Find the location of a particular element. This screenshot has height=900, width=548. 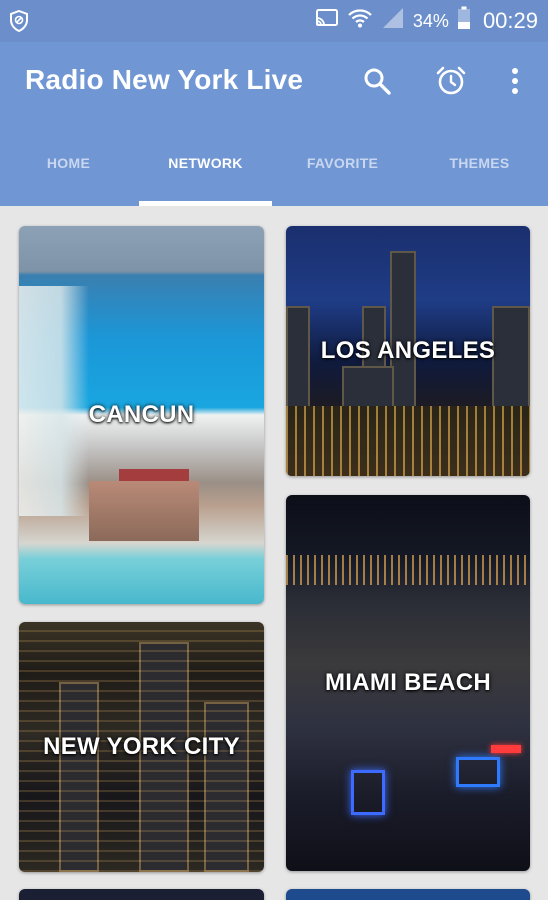

more-options-button is located at coordinates (515, 83).